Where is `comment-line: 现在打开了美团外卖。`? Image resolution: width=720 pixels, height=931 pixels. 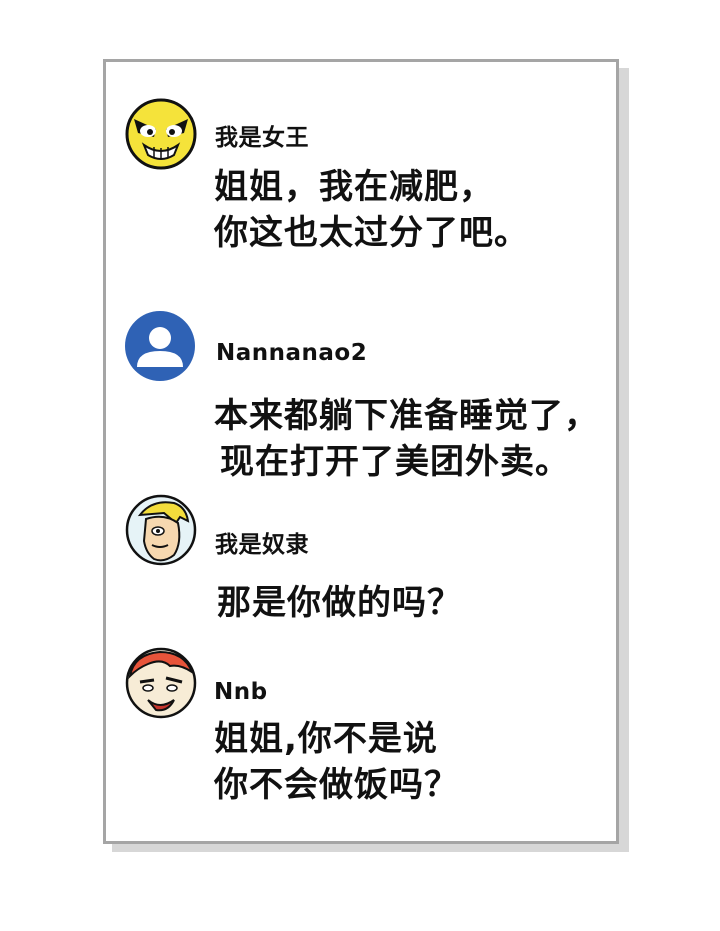 comment-line: 现在打开了美团外卖。 is located at coordinates (395, 462).